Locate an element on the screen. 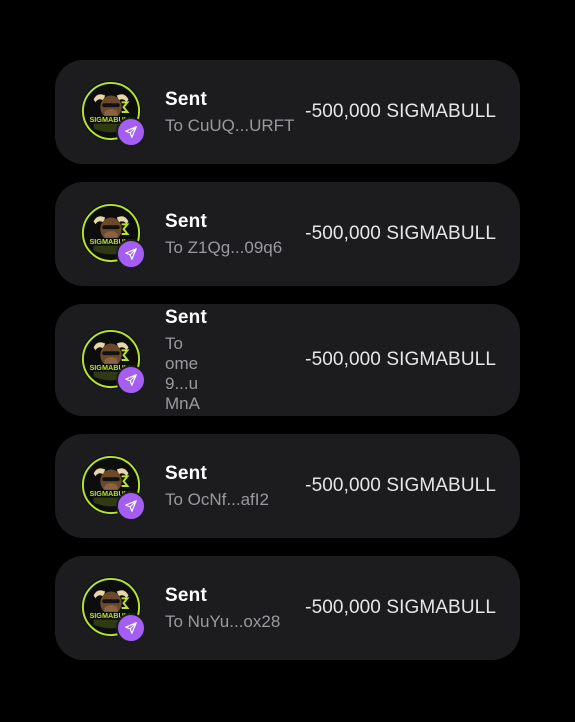  transaction-info: Sent To NuYu...ox28 is located at coordinates (234, 608).